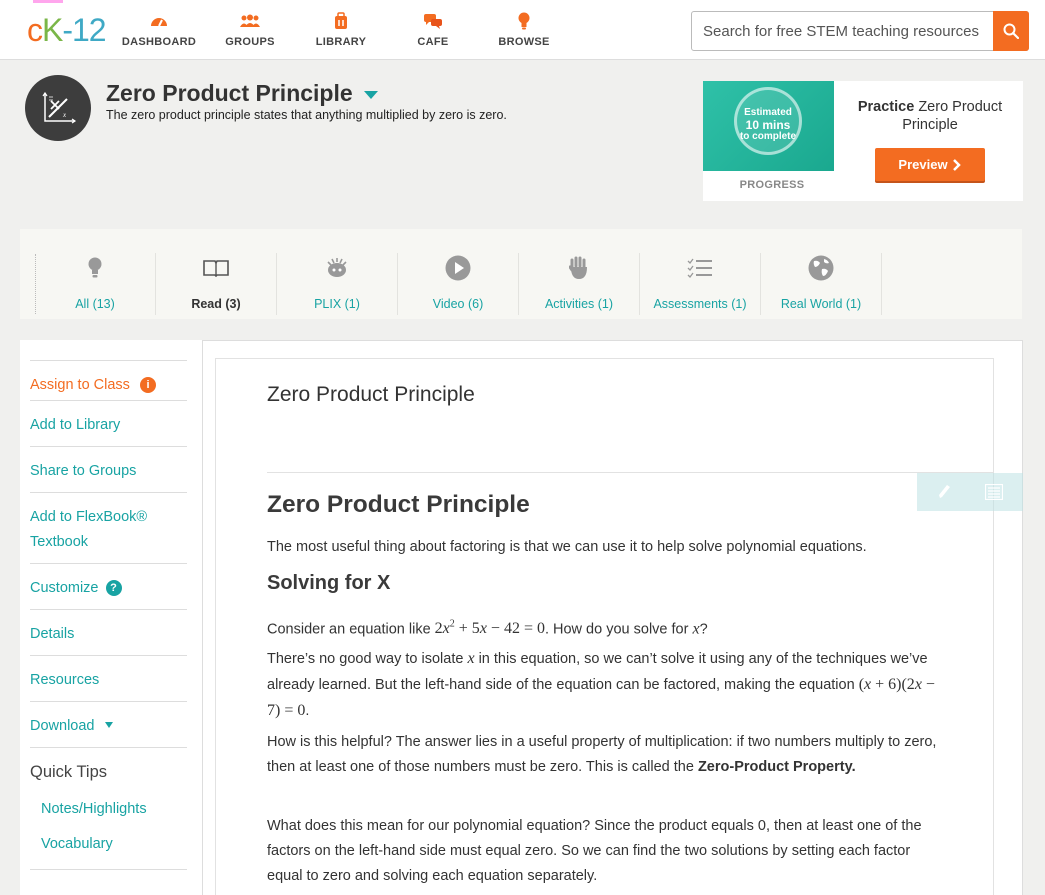 The image size is (1045, 895). What do you see at coordinates (95, 284) in the screenshot?
I see `modality-all: All (13)` at bounding box center [95, 284].